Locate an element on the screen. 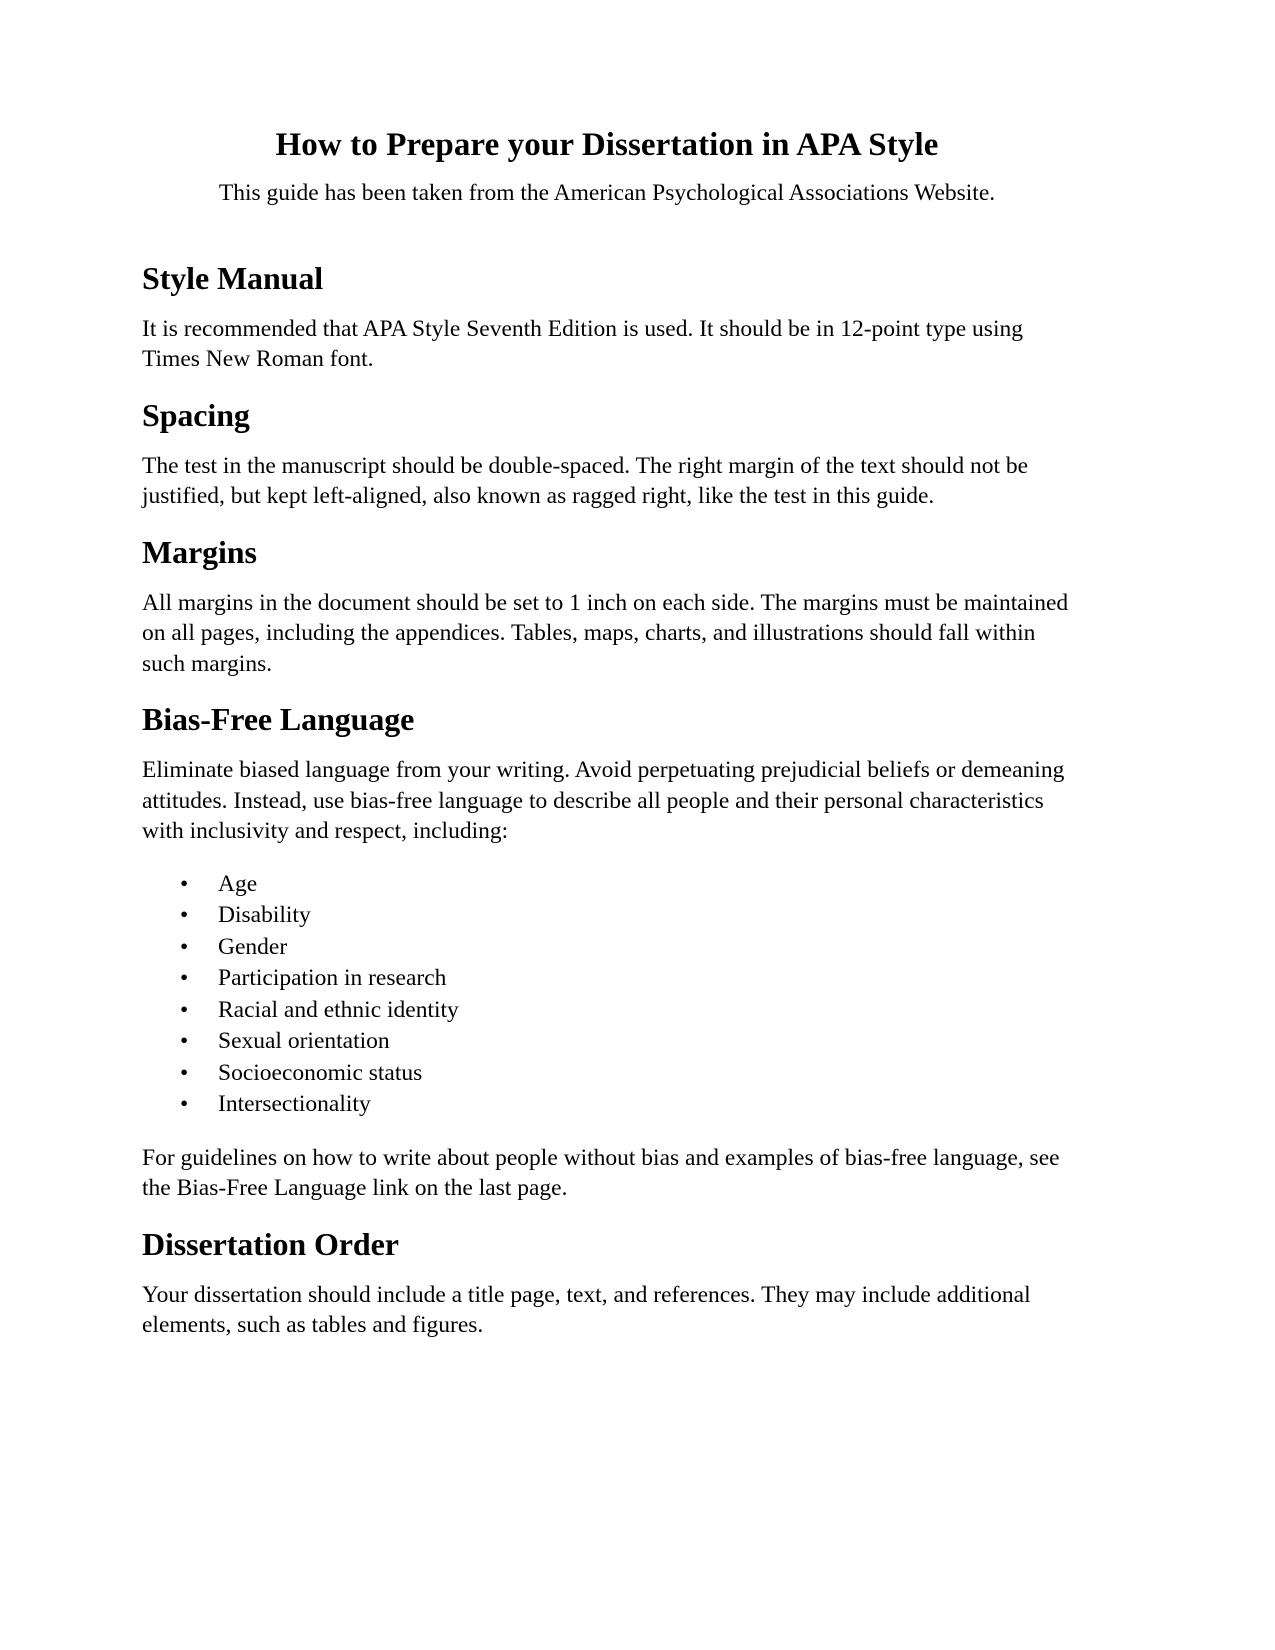  list-item-label: Socioeconomic status is located at coordinates (320, 1072).